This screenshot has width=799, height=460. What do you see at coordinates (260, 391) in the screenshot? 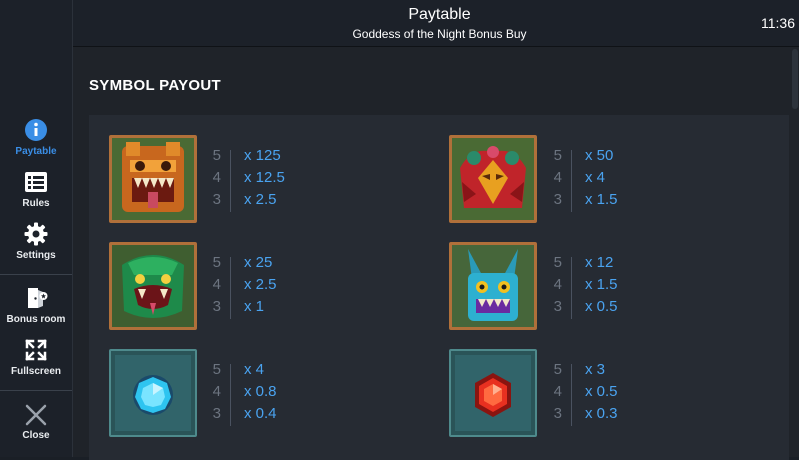
I see `payout-multiplier: x 0.8` at bounding box center [260, 391].